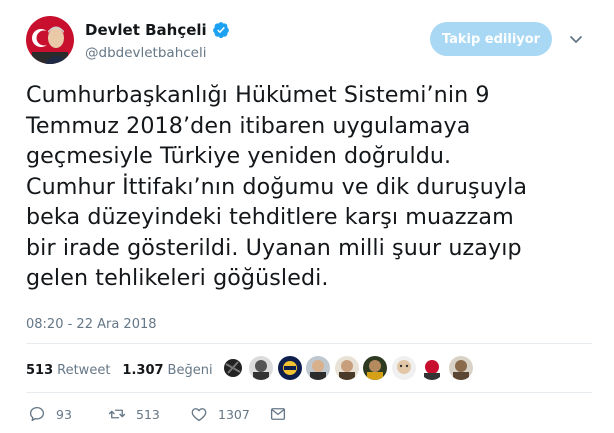  I want to click on like-count: 1307, so click(234, 414).